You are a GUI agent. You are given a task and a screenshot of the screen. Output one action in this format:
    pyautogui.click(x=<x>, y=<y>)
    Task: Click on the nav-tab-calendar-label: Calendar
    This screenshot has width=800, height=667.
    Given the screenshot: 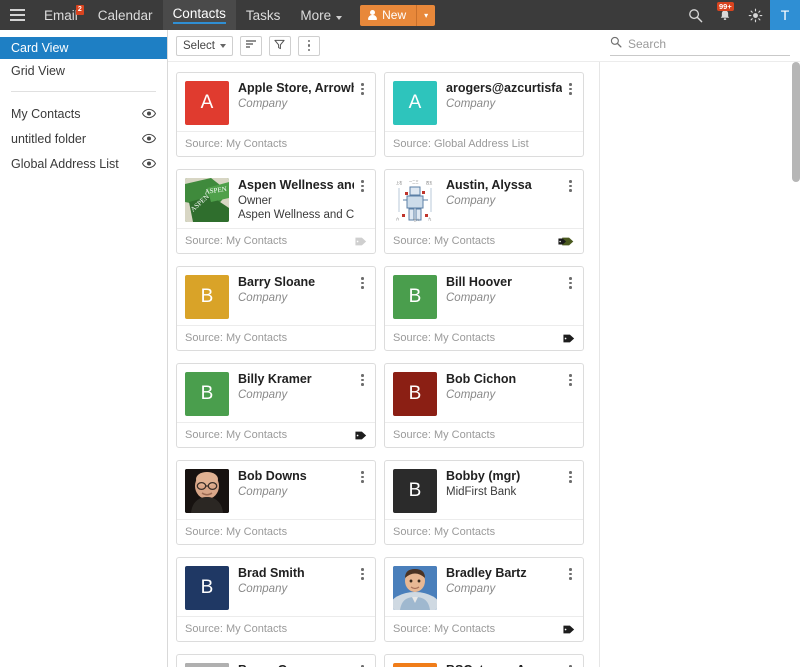 What is the action you would take?
    pyautogui.click(x=125, y=15)
    